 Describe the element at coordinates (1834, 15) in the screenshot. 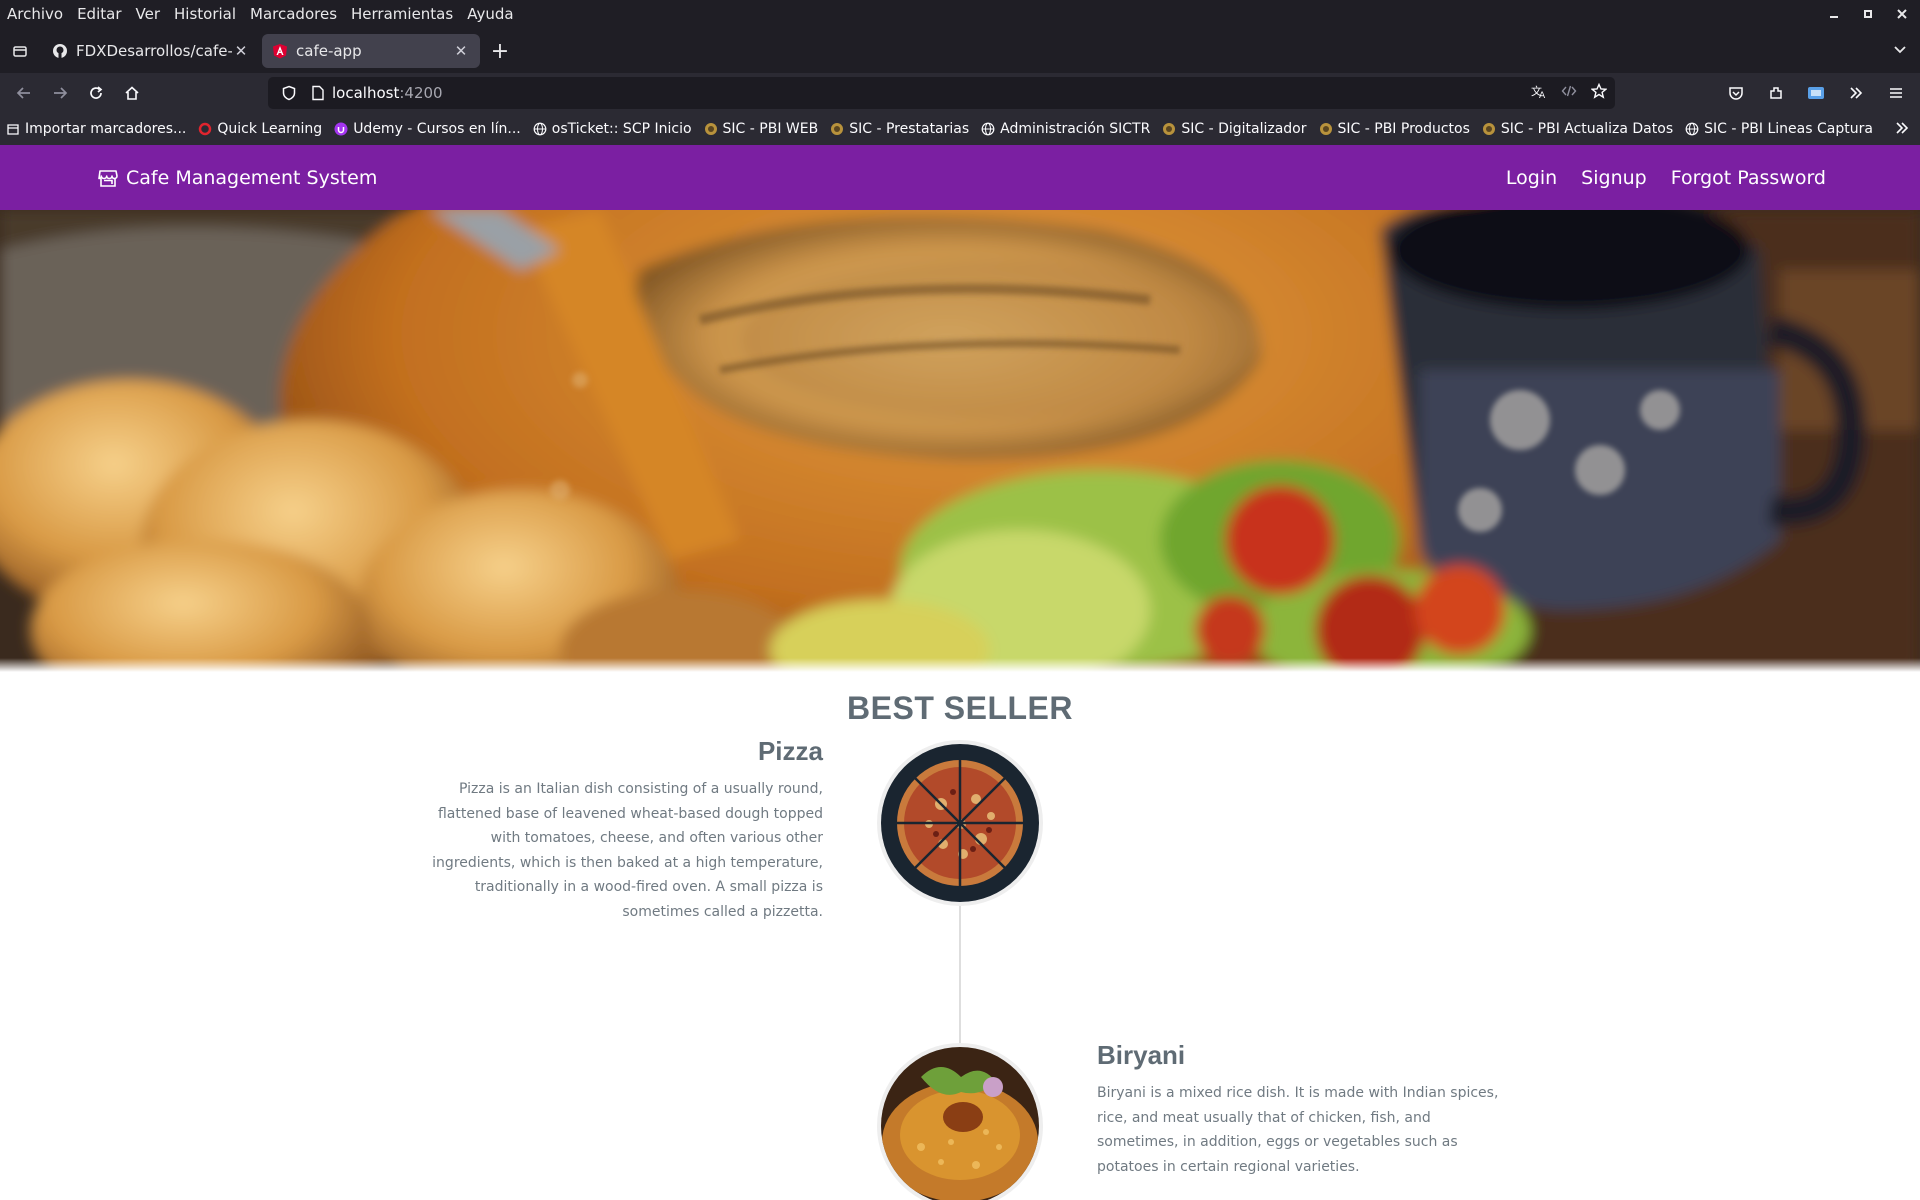

I see `minimize-icon` at that location.